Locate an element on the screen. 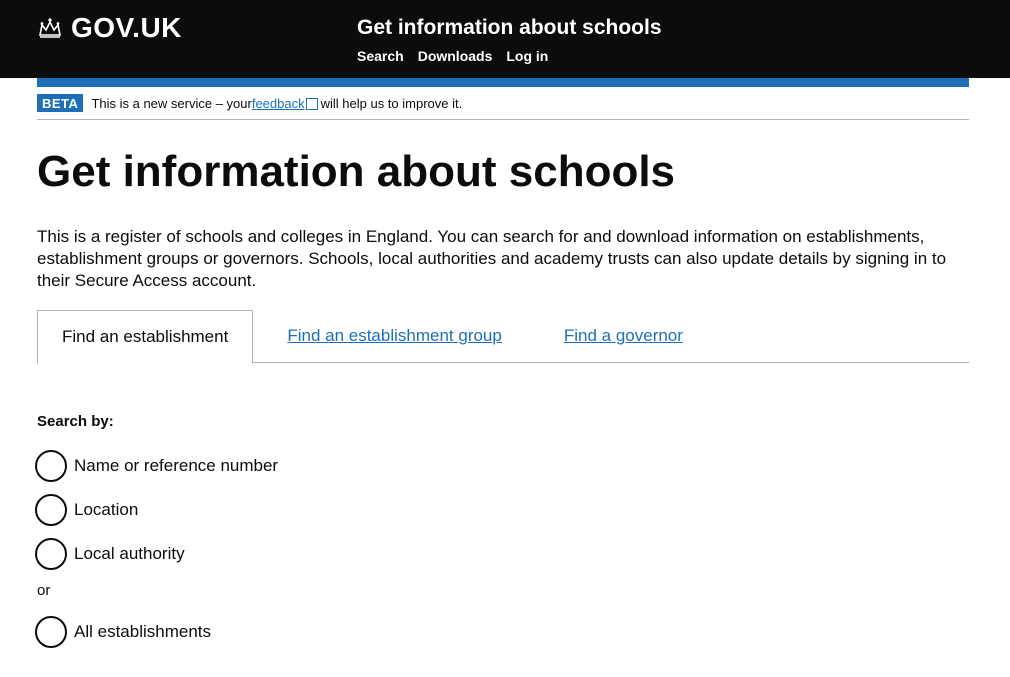  tab-find-establishment-group: Find an establishment group is located at coordinates (394, 336).